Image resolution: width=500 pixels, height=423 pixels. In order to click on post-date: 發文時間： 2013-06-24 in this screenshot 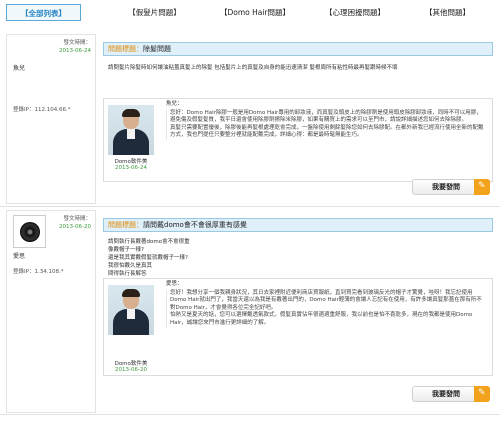, I will do `click(75, 47)`.